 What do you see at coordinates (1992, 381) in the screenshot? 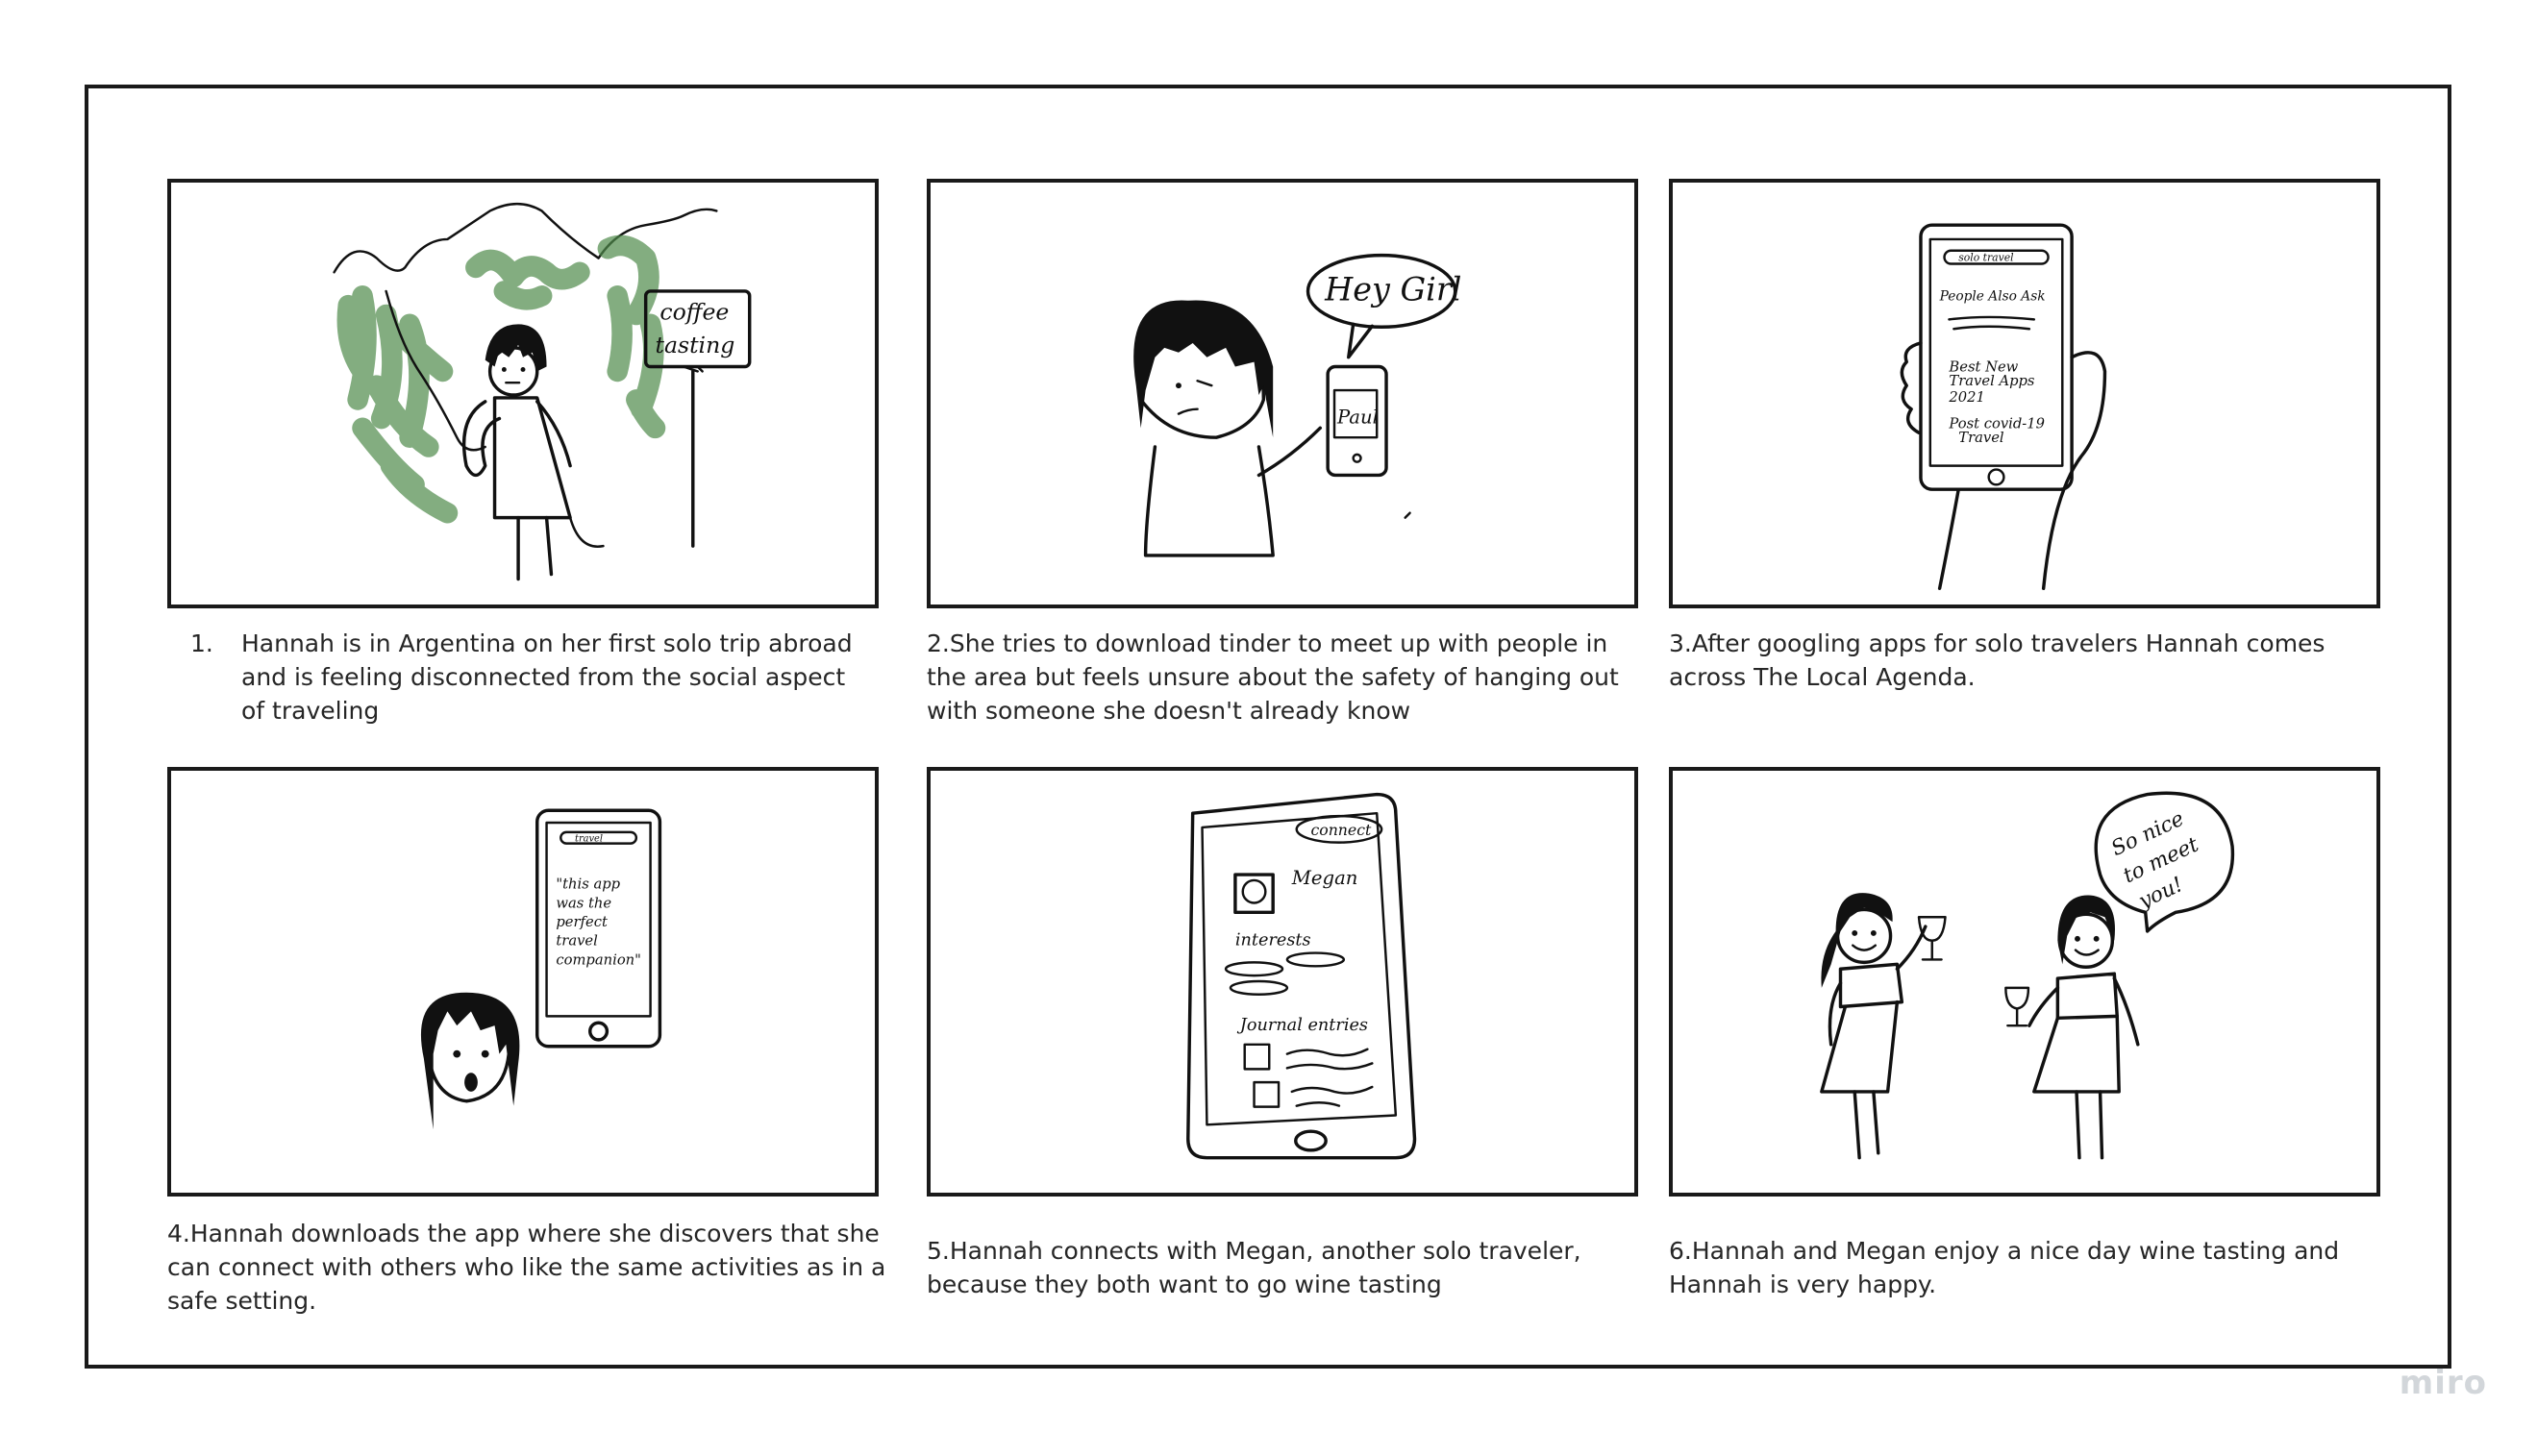
I see `svg-text: Travel Apps` at bounding box center [1992, 381].